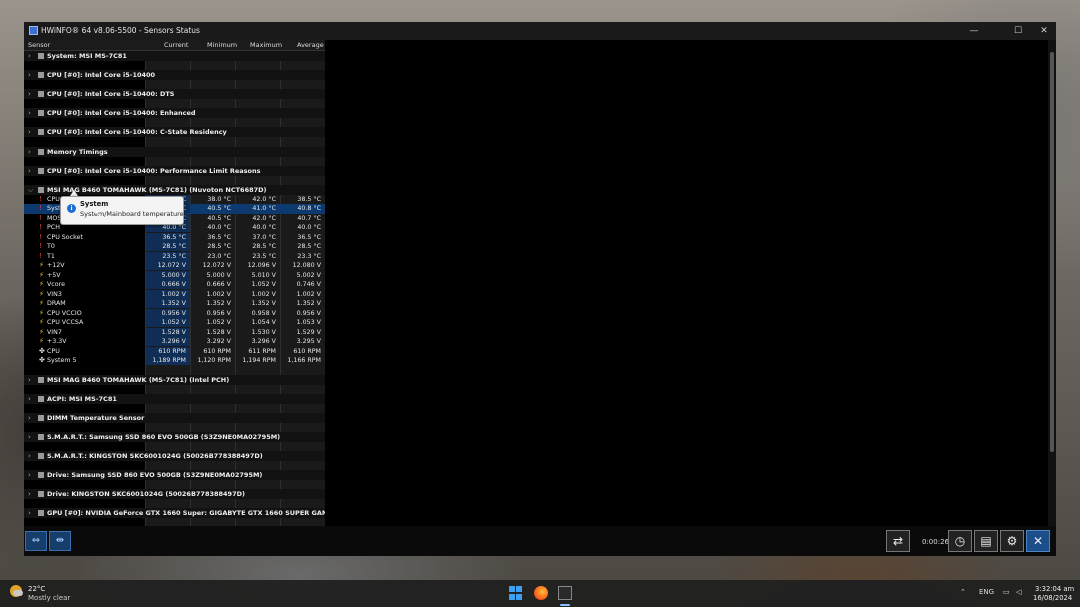 This screenshot has width=1080, height=607. What do you see at coordinates (1012, 541) in the screenshot?
I see `settings-gear-icon: ⚙` at bounding box center [1012, 541].